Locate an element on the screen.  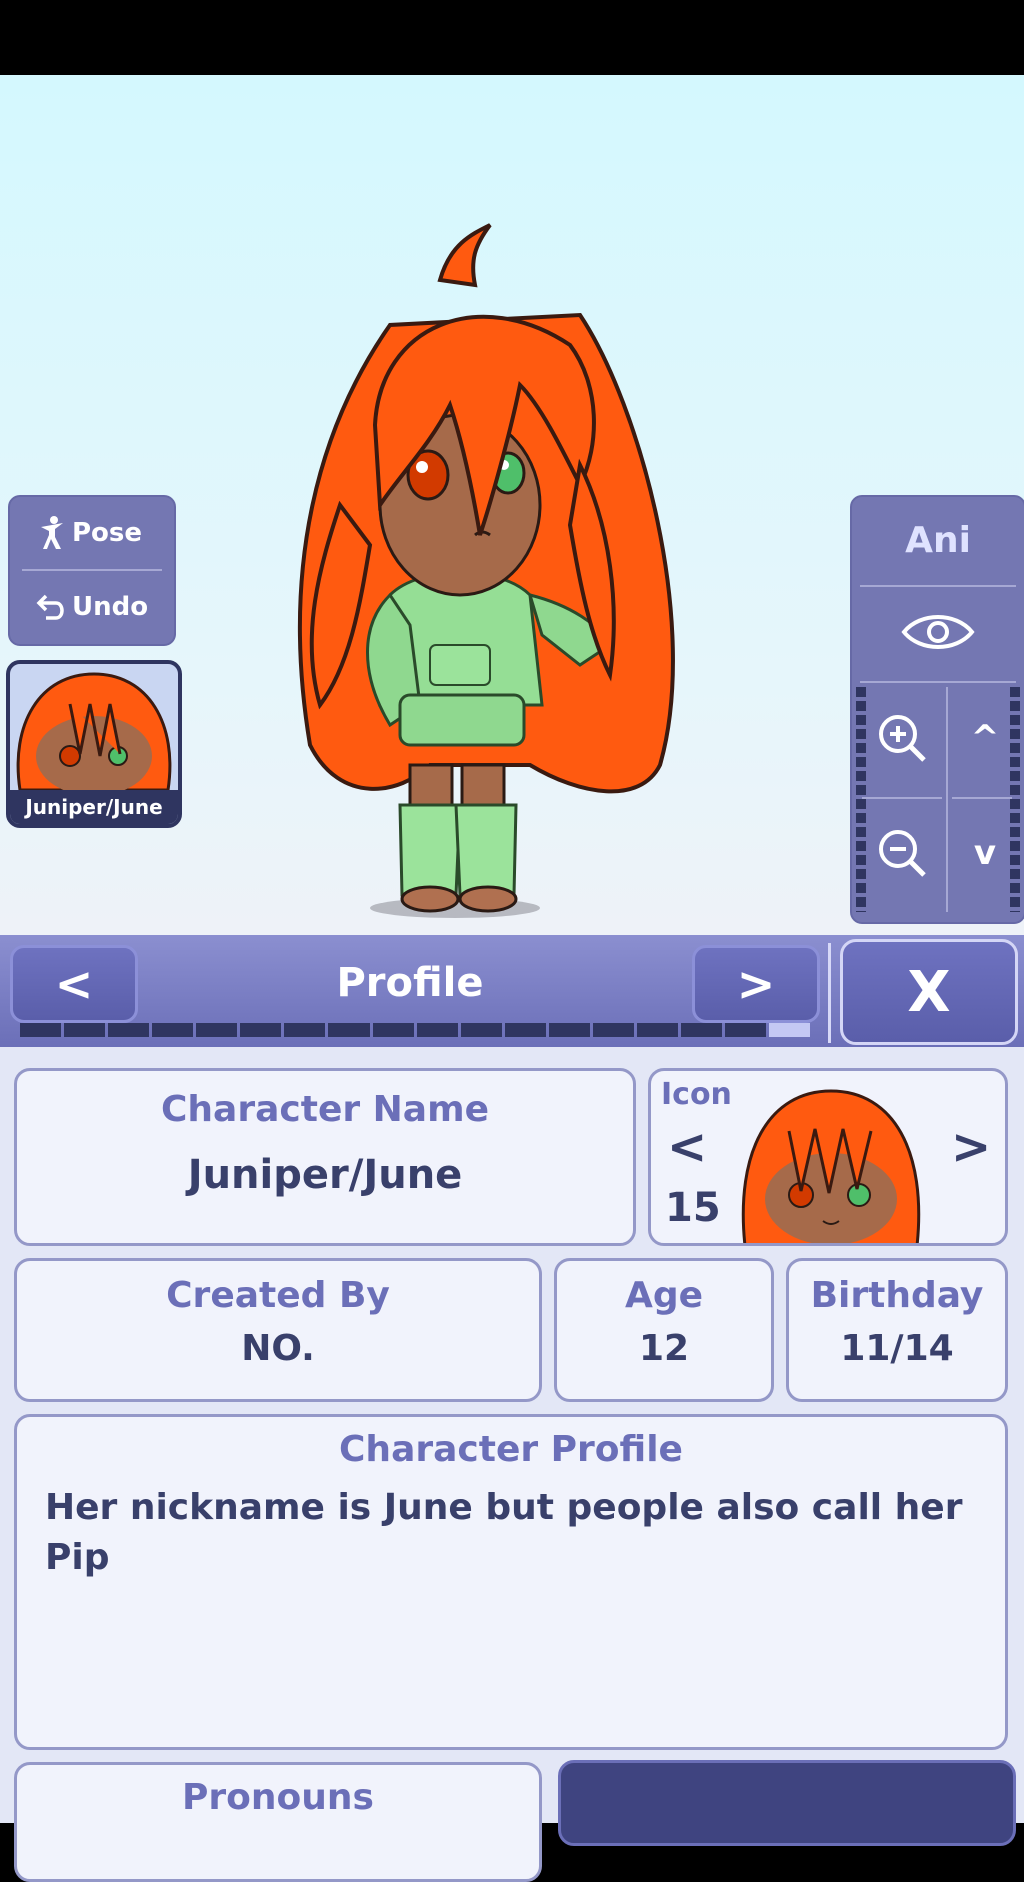
icon-selector-card: Icon < 15 > is located at coordinates (828, 1157).